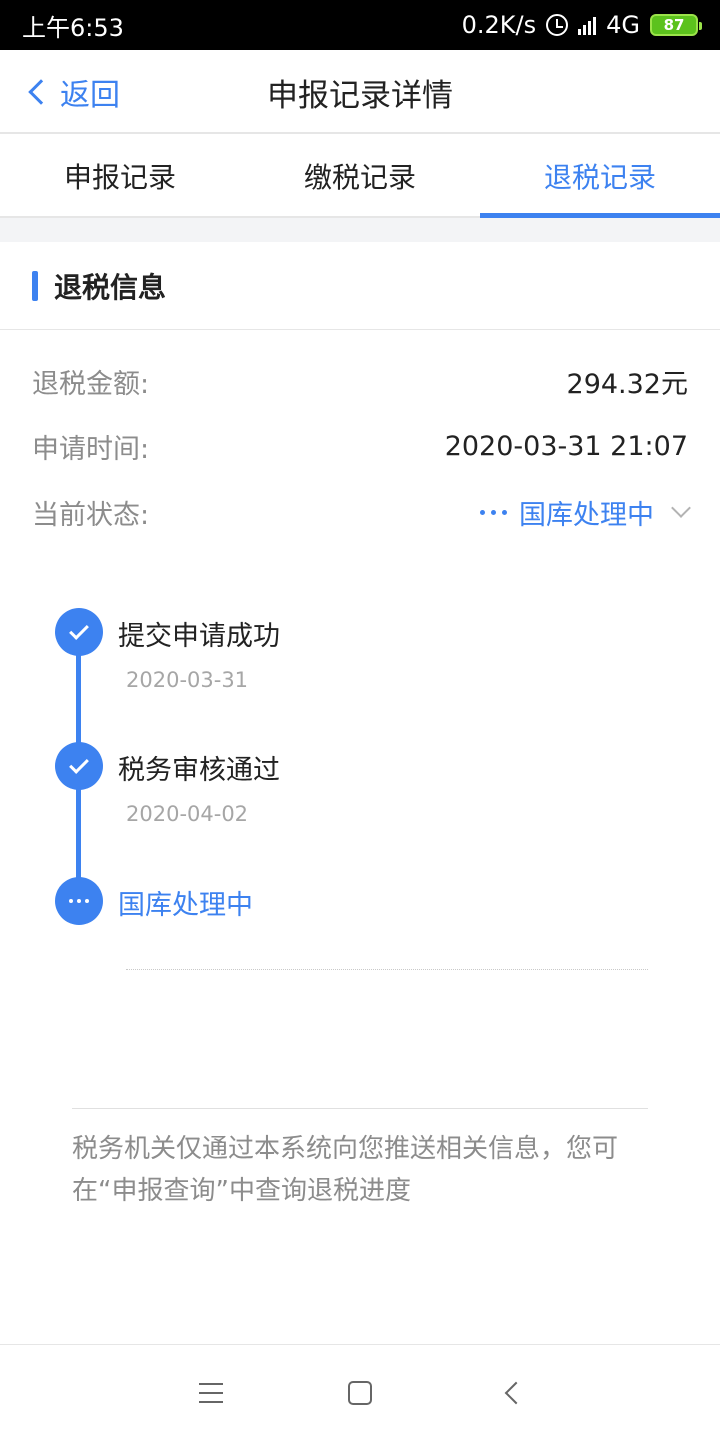 Image resolution: width=720 pixels, height=1440 pixels. What do you see at coordinates (91, 384) in the screenshot?
I see `refund-amount-label: 退税金额:` at bounding box center [91, 384].